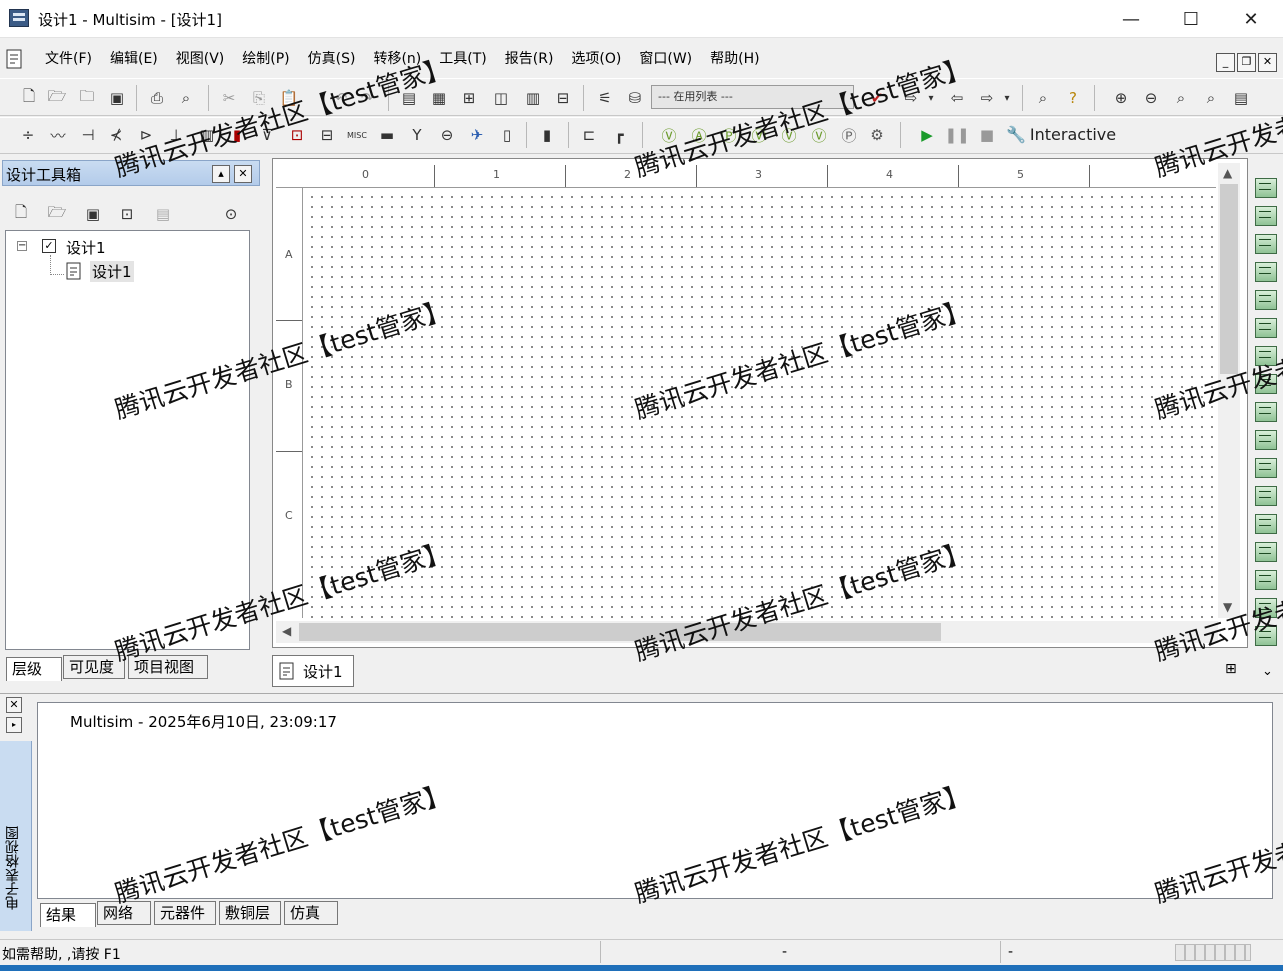 Image resolution: width=1283 pixels, height=971 pixels. Describe the element at coordinates (116, 135) in the screenshot. I see `place-transistor-icon: ⊀` at that location.